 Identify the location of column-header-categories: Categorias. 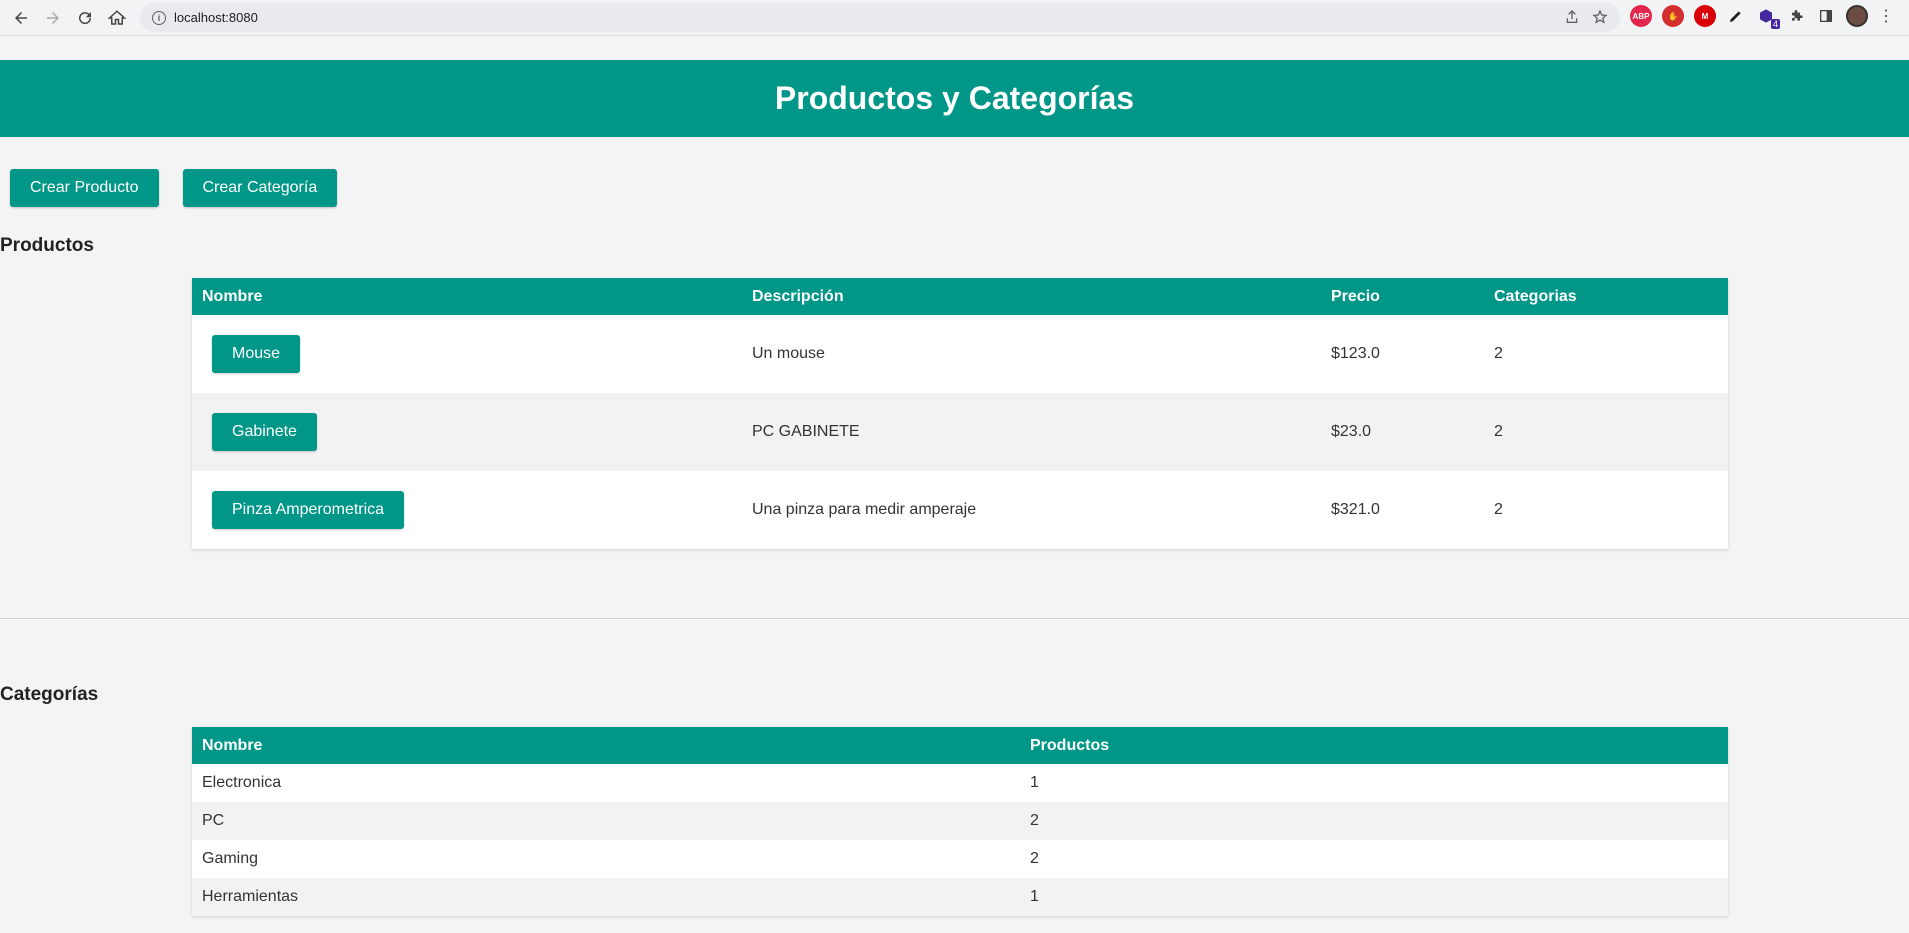
(1606, 296).